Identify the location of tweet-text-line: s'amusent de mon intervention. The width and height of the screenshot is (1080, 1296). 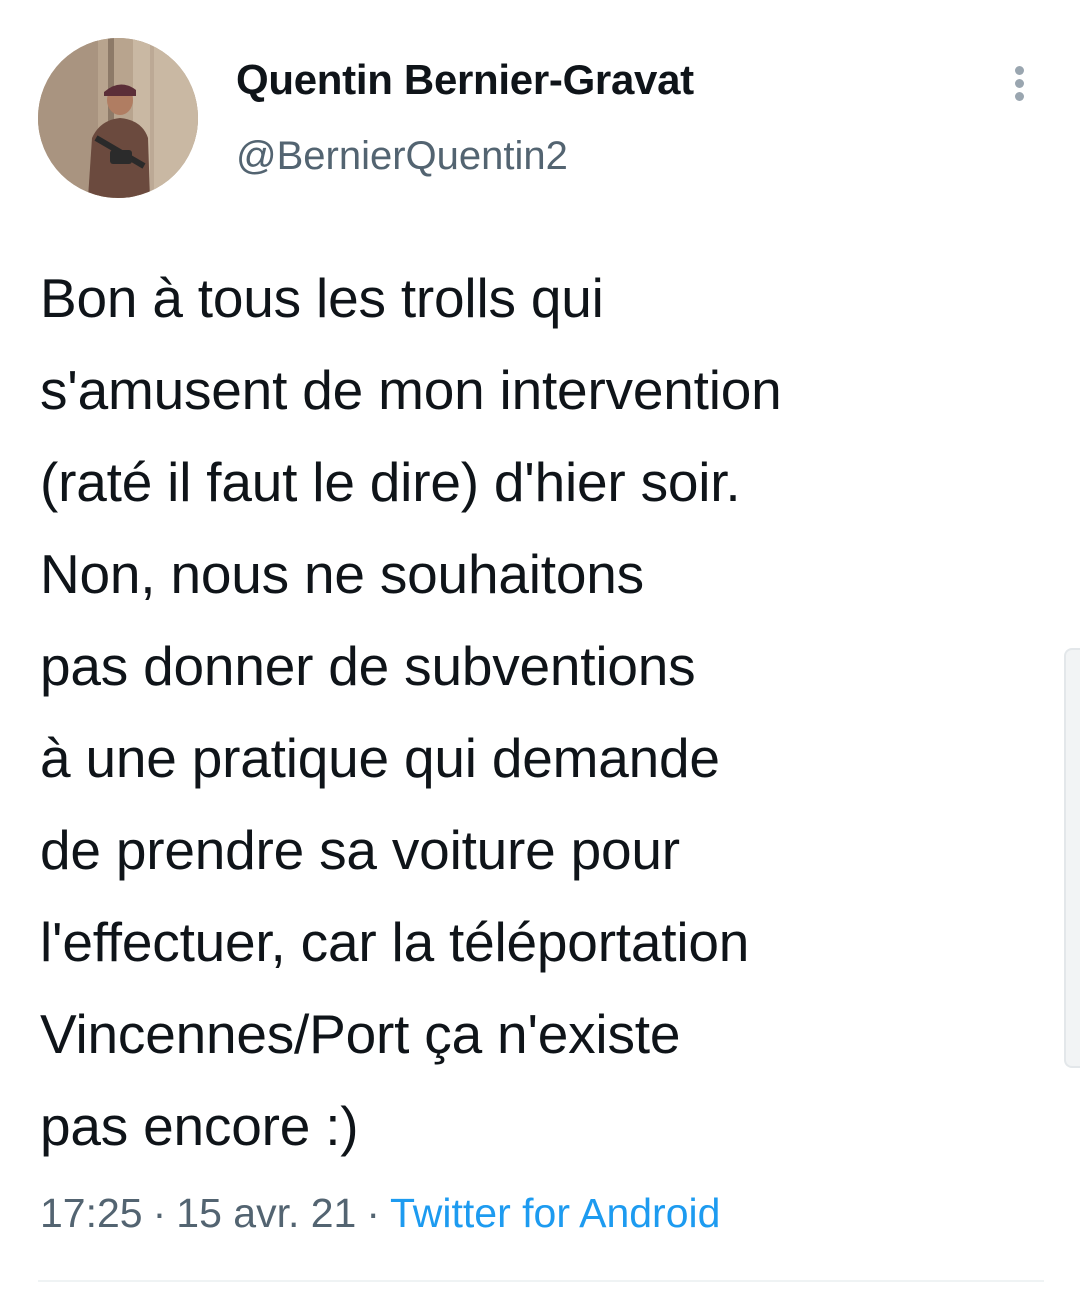
(411, 390).